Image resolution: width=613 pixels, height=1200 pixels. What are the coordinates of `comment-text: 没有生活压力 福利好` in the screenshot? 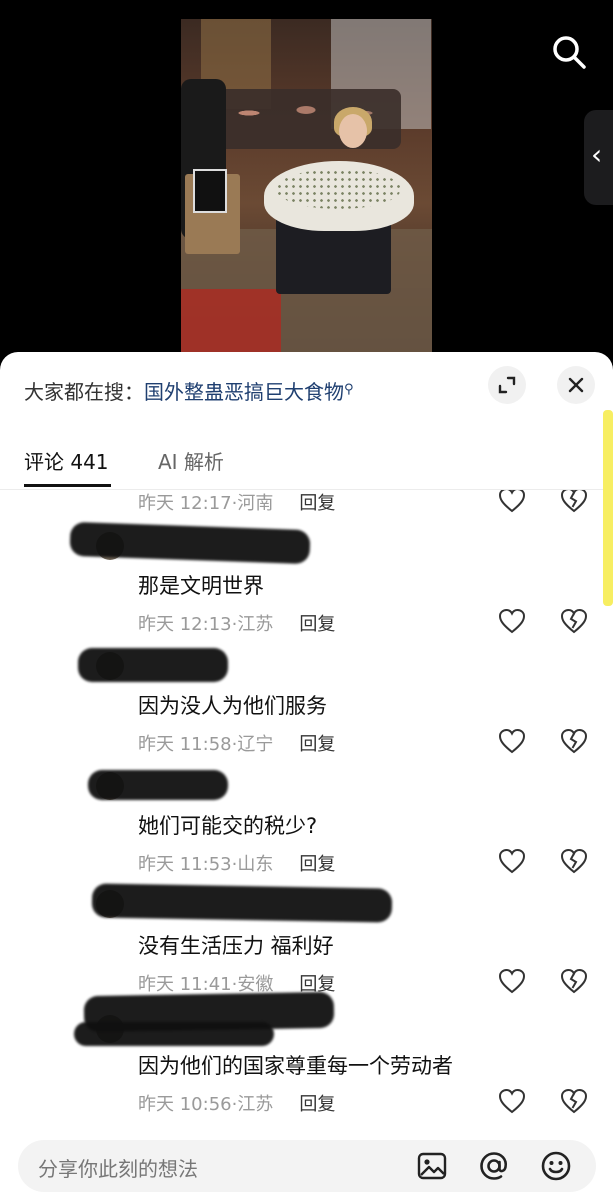 It's located at (236, 946).